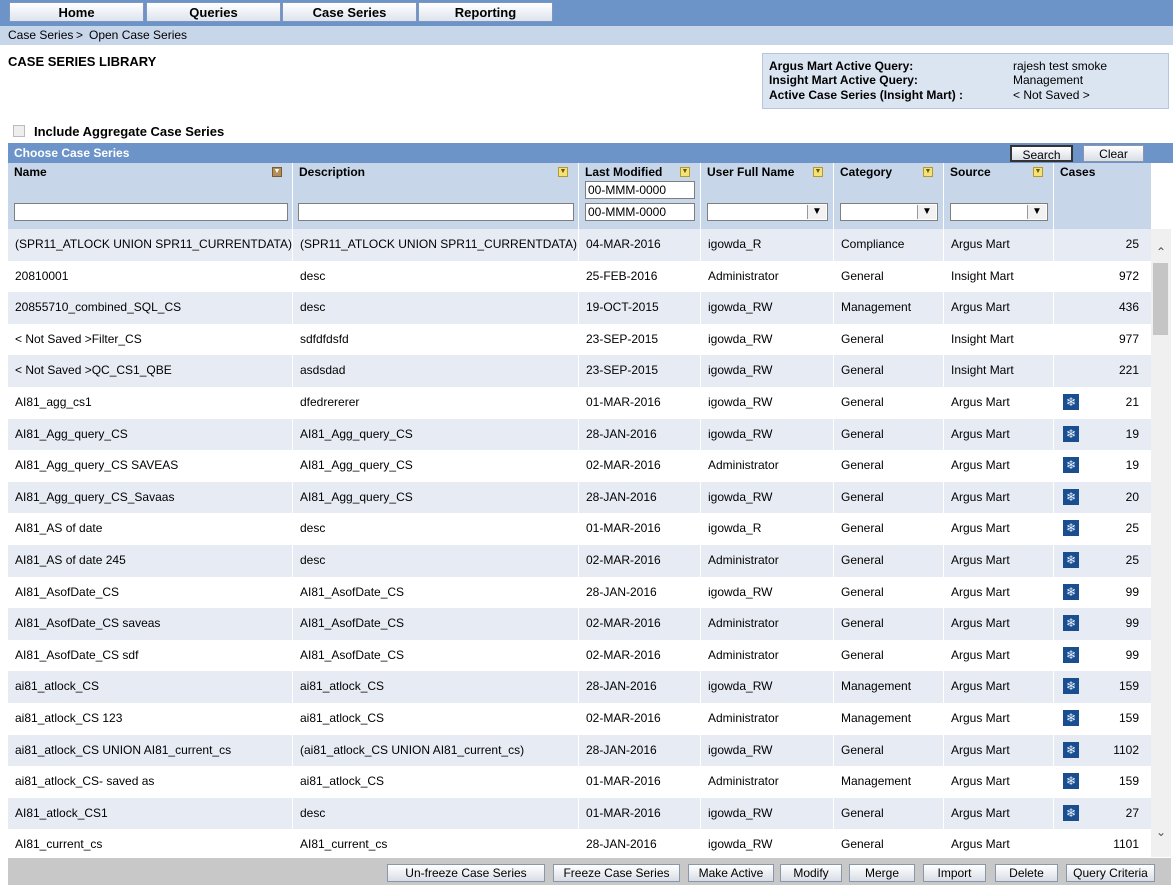  Describe the element at coordinates (151, 212) in the screenshot. I see `name-filter-input` at that location.